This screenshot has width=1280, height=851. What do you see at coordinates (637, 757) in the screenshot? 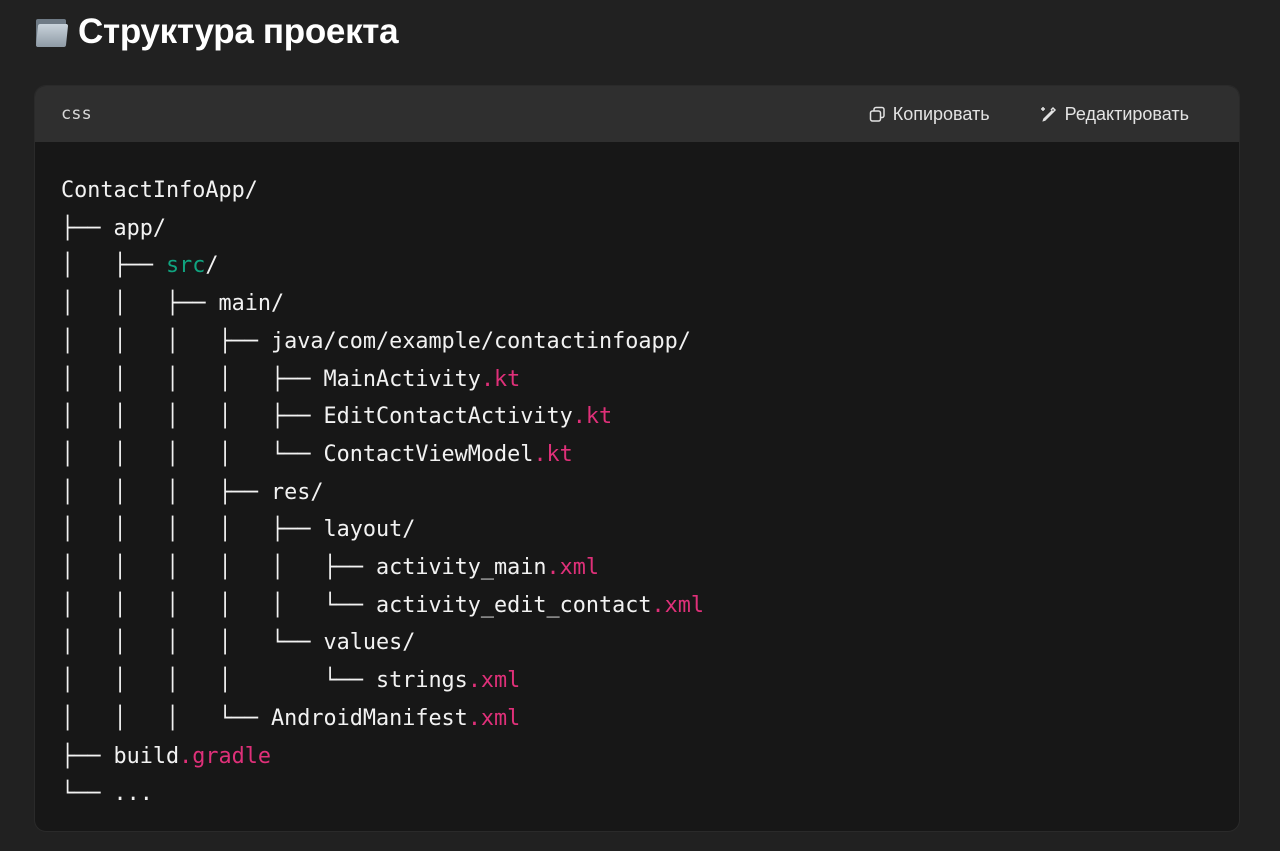
I see `code-line: ├── build.gradle` at bounding box center [637, 757].